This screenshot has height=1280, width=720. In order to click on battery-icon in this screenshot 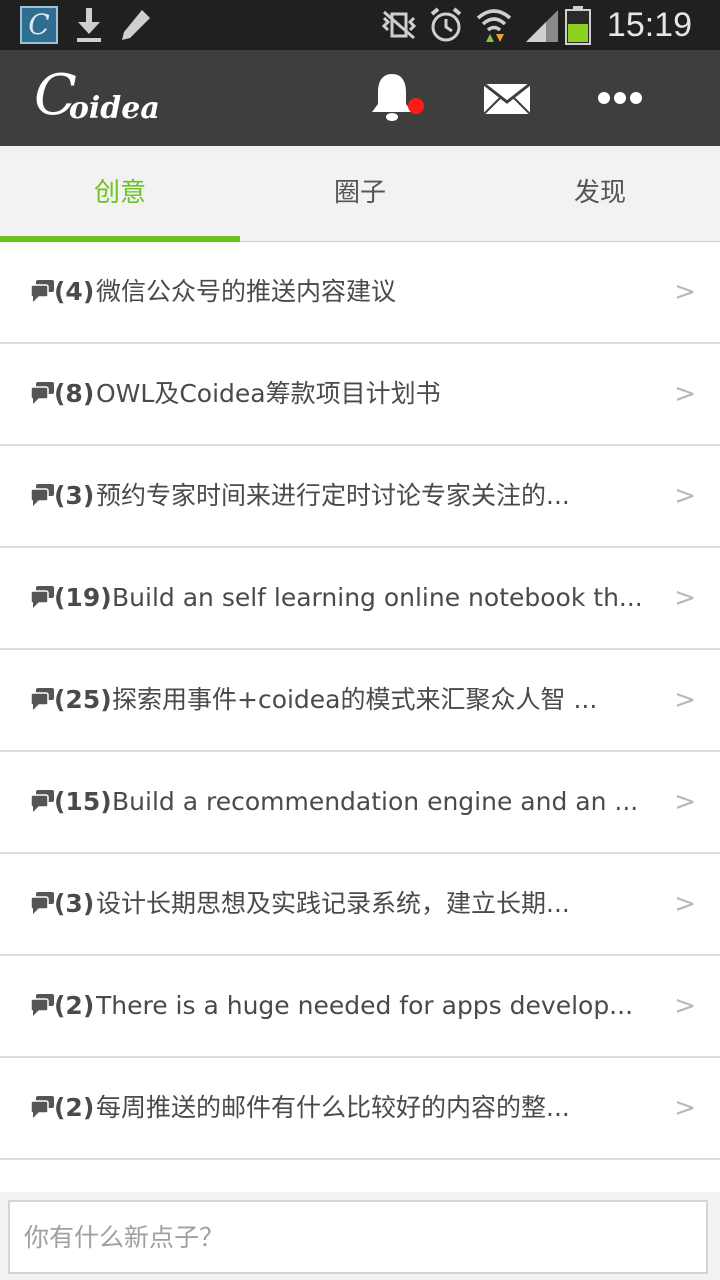, I will do `click(578, 25)`.